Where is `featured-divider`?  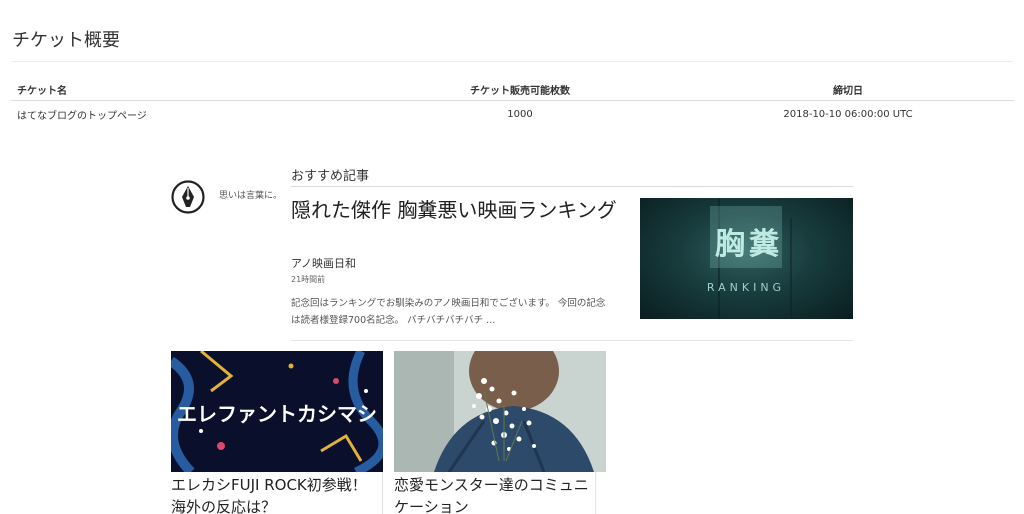 featured-divider is located at coordinates (572, 340).